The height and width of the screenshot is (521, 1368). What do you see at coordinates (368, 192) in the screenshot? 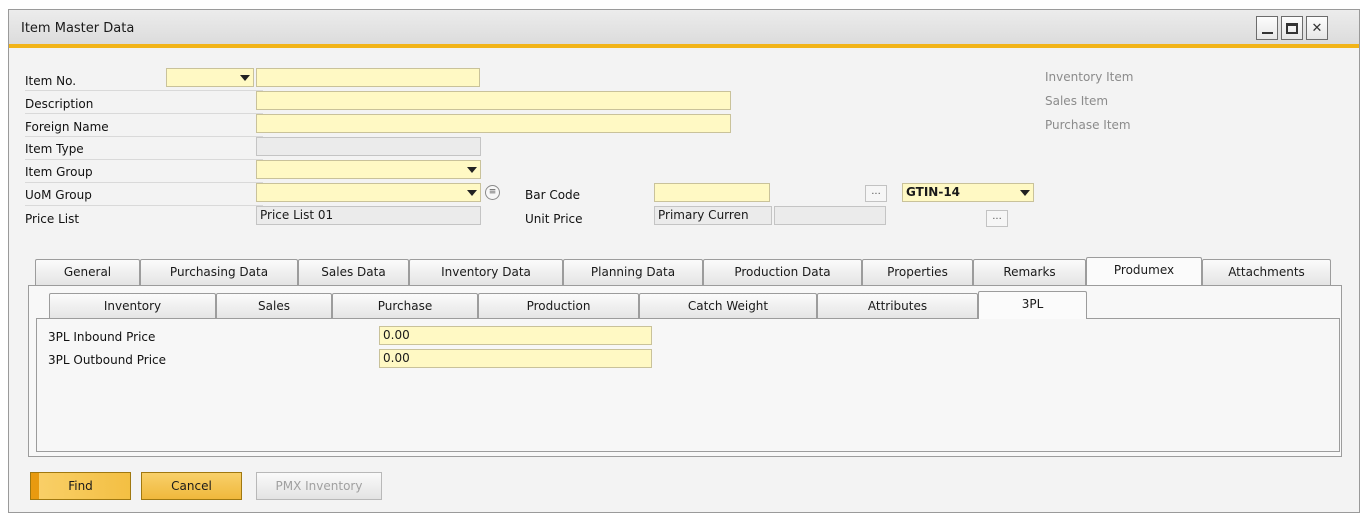
I see `uom-group-dropdown` at bounding box center [368, 192].